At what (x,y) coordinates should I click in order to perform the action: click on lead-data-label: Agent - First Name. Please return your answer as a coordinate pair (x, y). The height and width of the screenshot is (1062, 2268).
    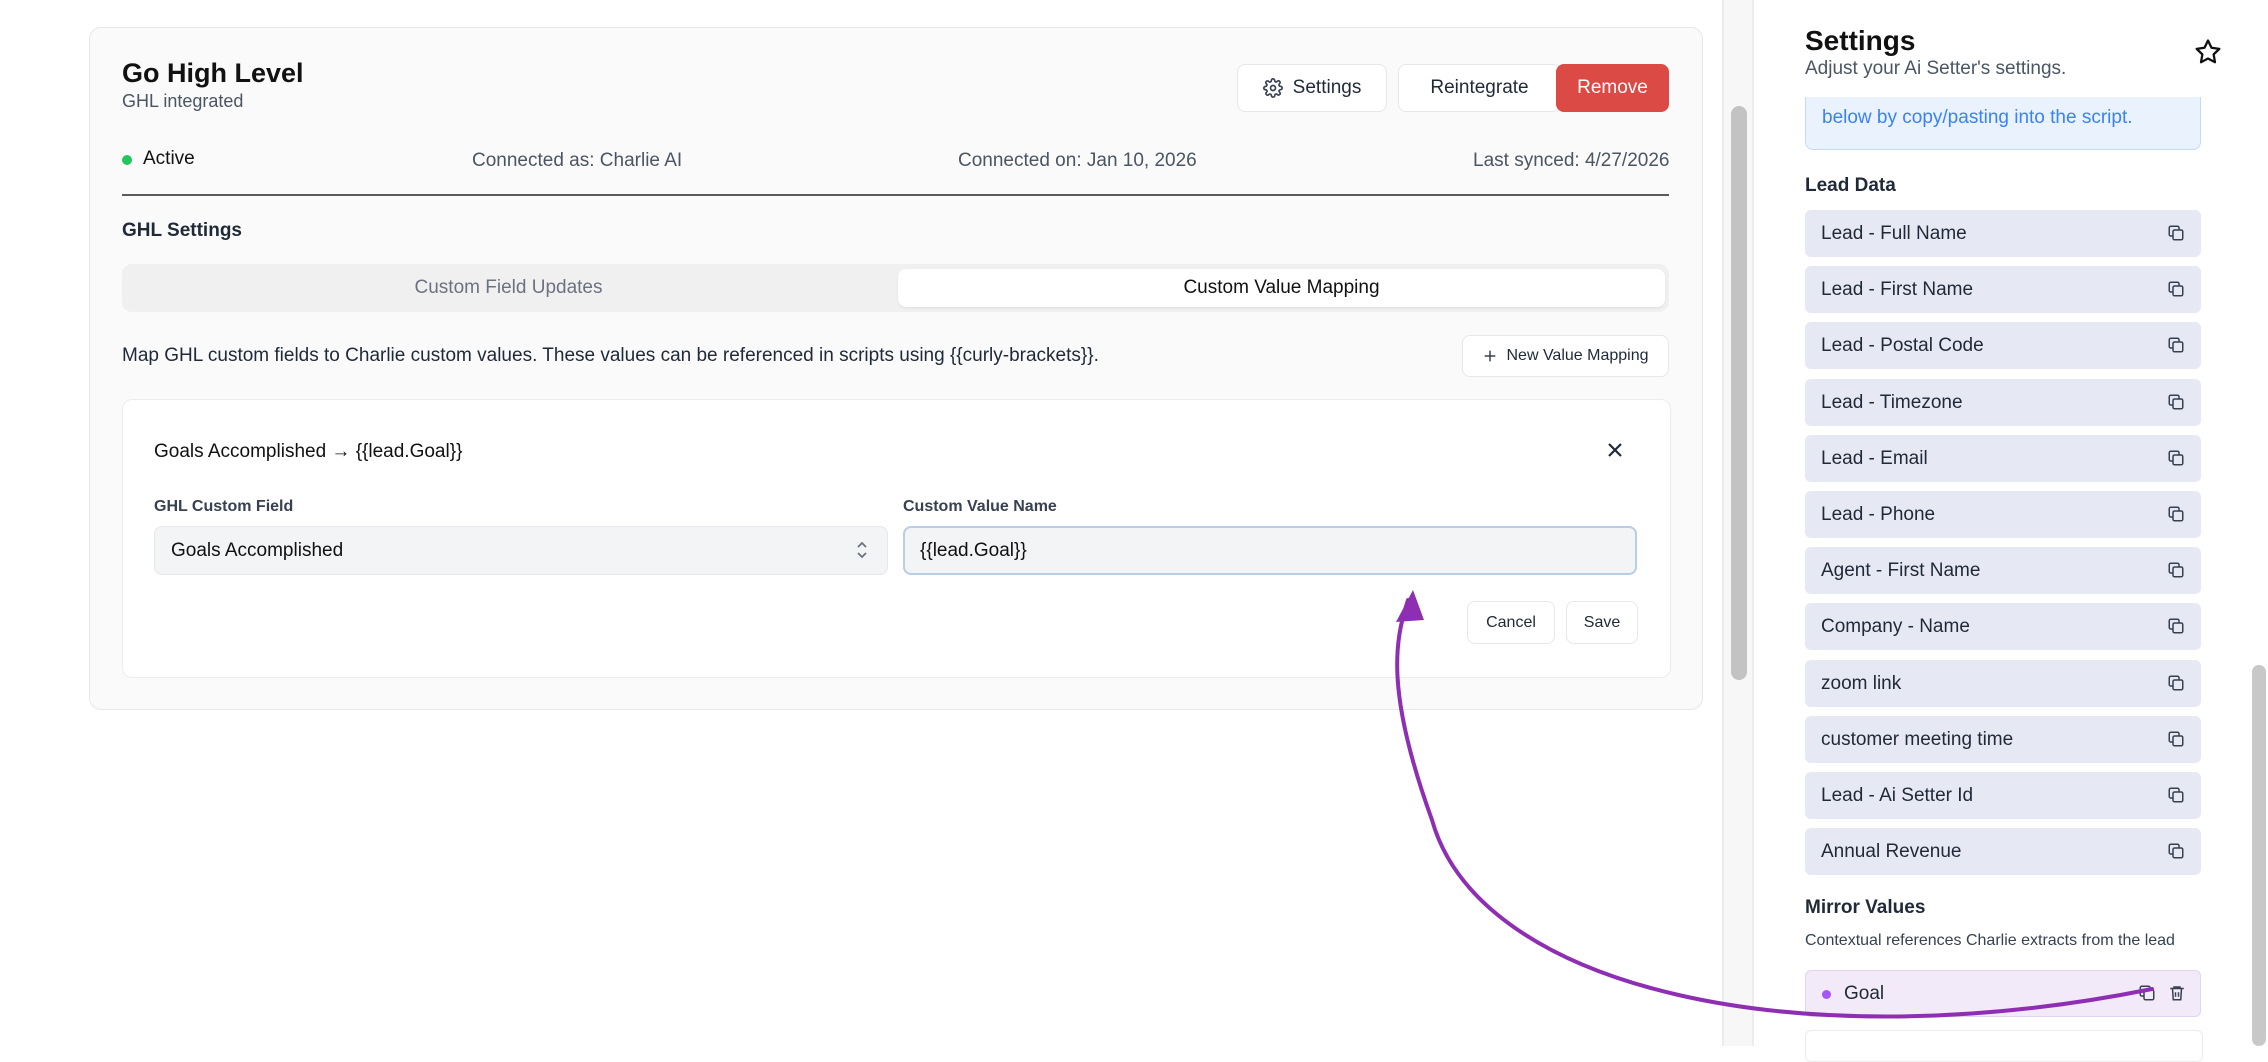
    Looking at the image, I should click on (1901, 570).